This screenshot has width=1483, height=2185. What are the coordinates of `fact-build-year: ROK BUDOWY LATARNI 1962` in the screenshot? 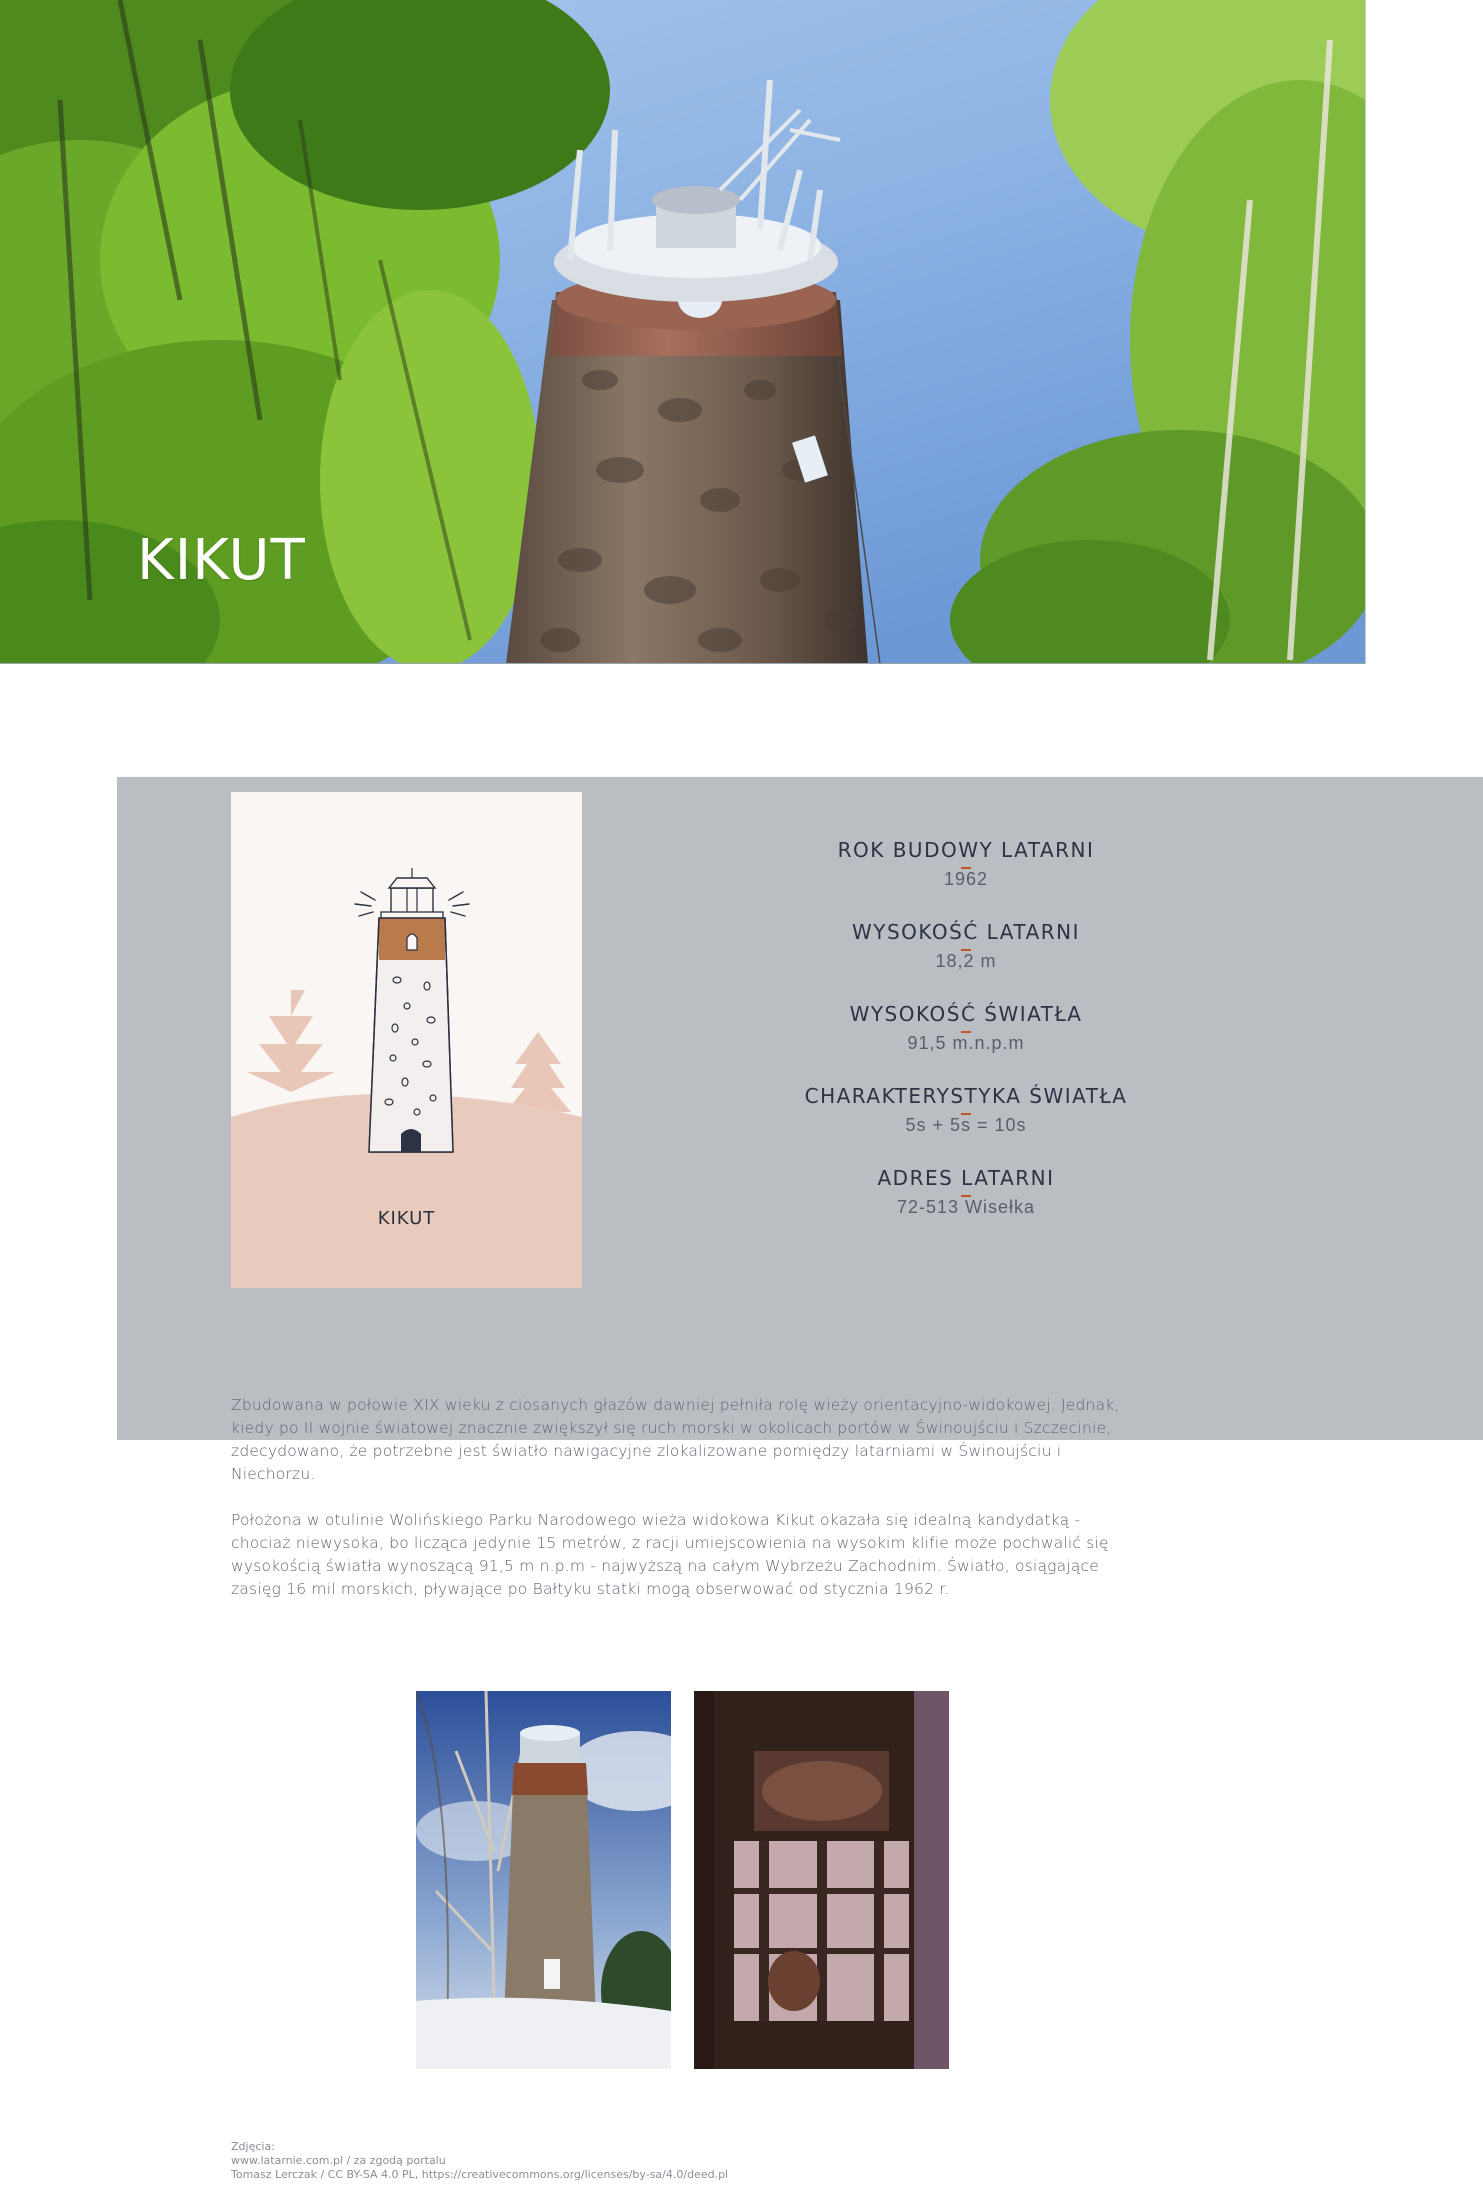 It's located at (966, 877).